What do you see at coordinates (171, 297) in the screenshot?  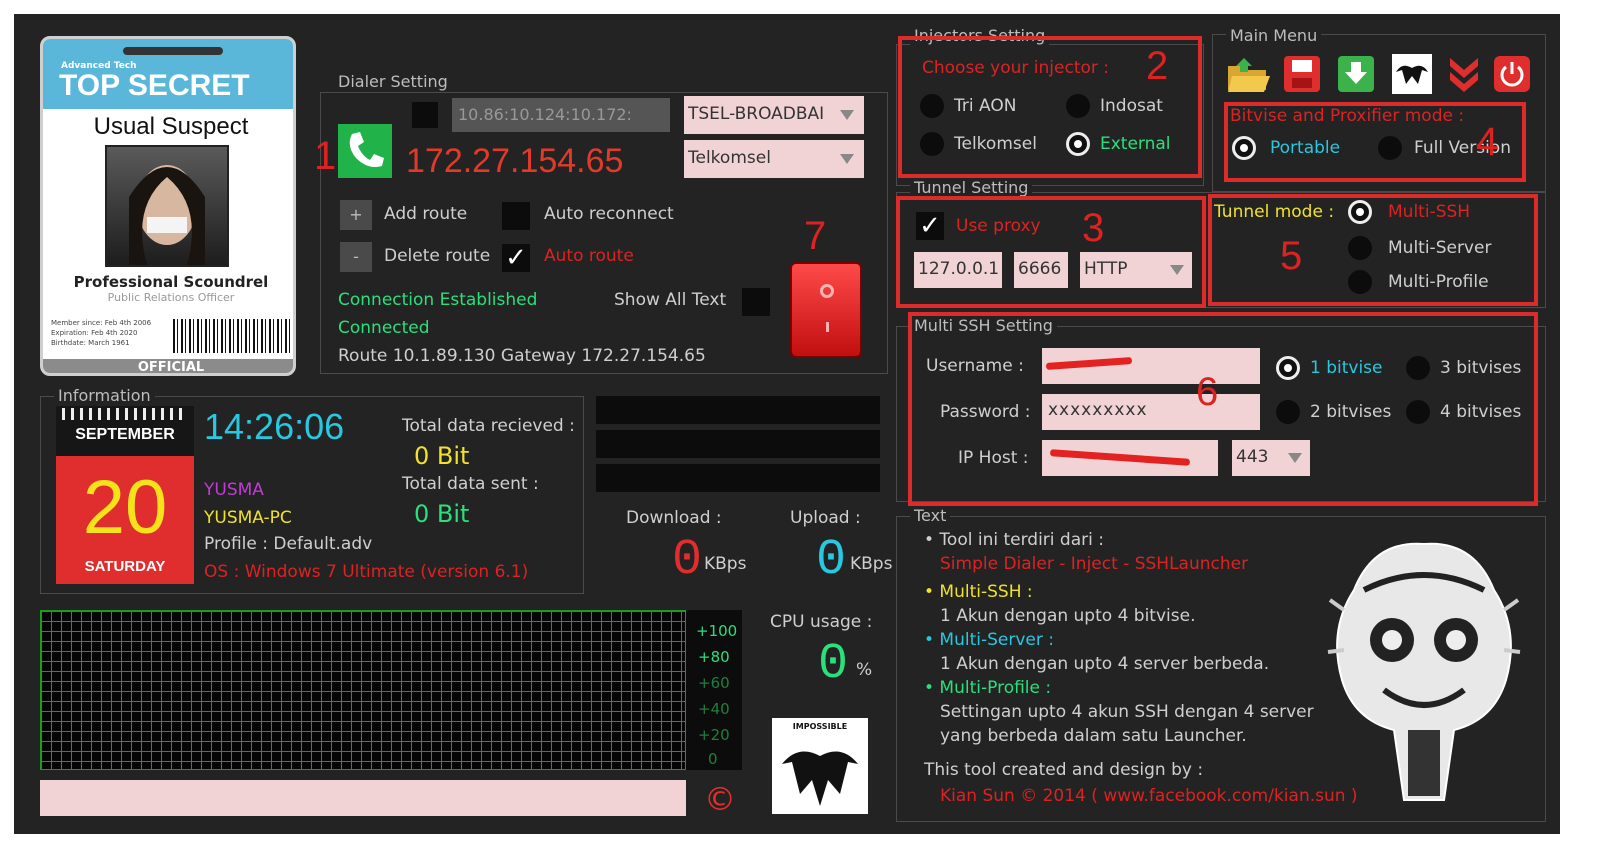 I see `id-card-sub: Public Relations Officer` at bounding box center [171, 297].